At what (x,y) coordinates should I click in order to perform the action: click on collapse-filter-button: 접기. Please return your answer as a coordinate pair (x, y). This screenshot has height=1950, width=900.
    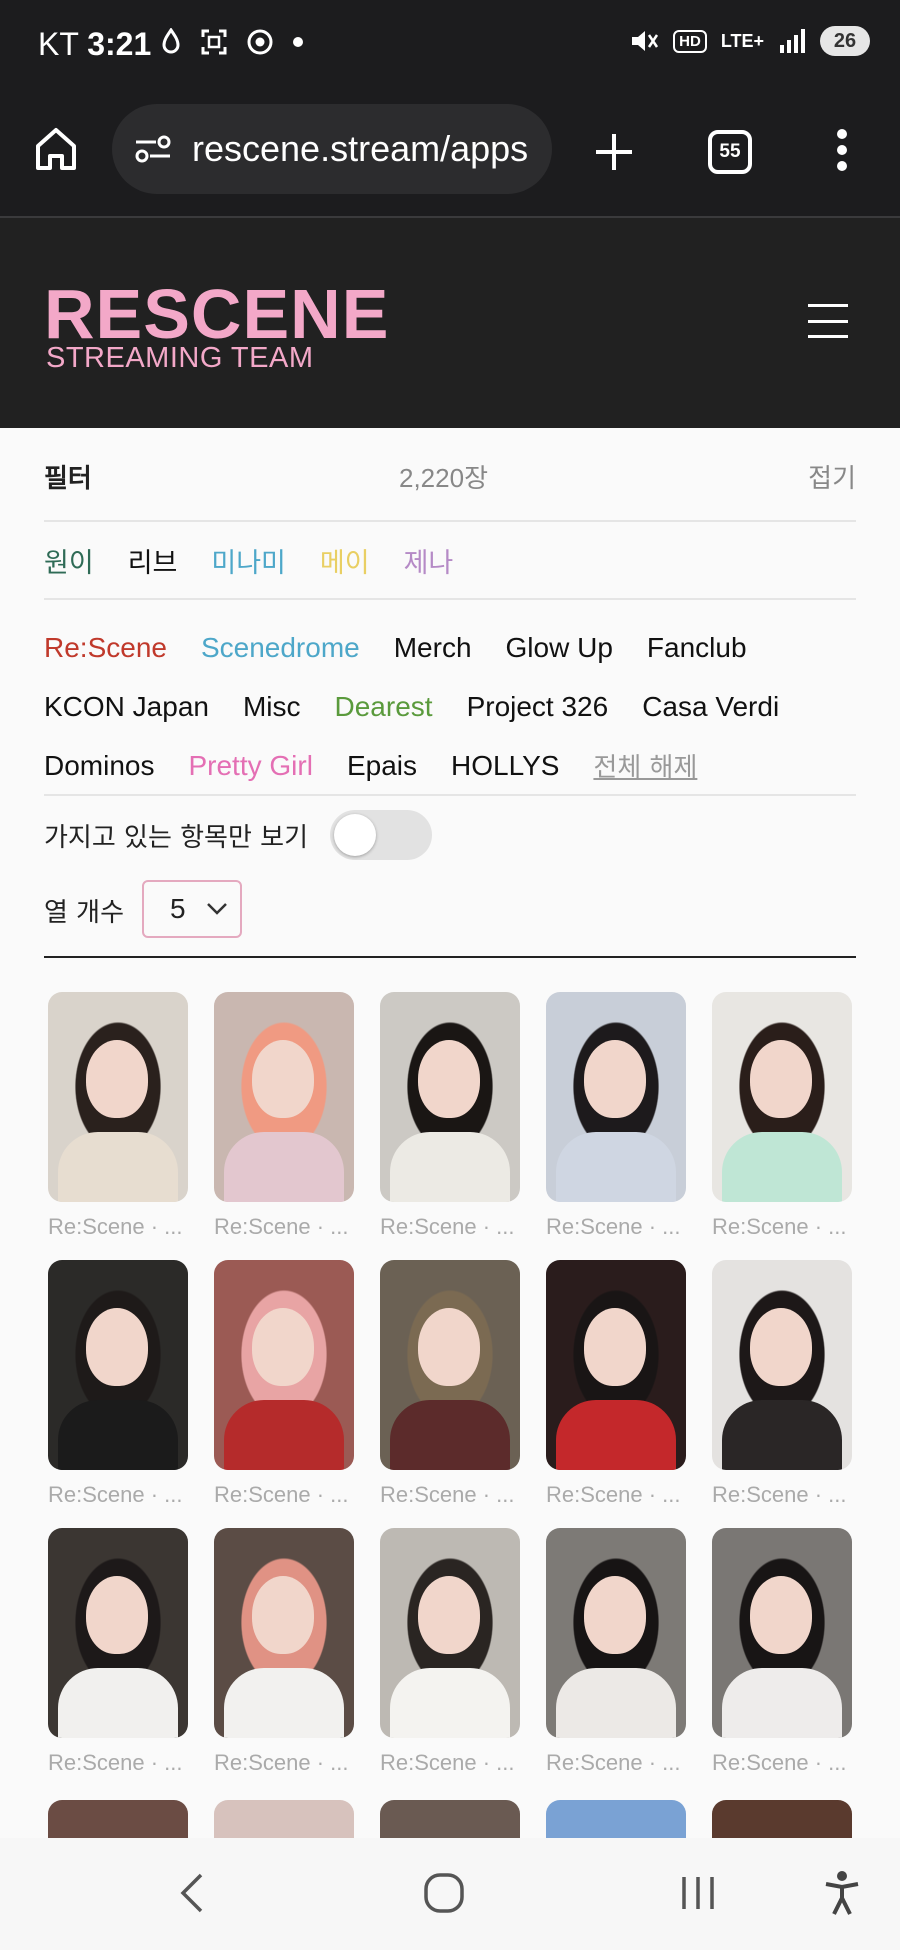
    Looking at the image, I should click on (832, 476).